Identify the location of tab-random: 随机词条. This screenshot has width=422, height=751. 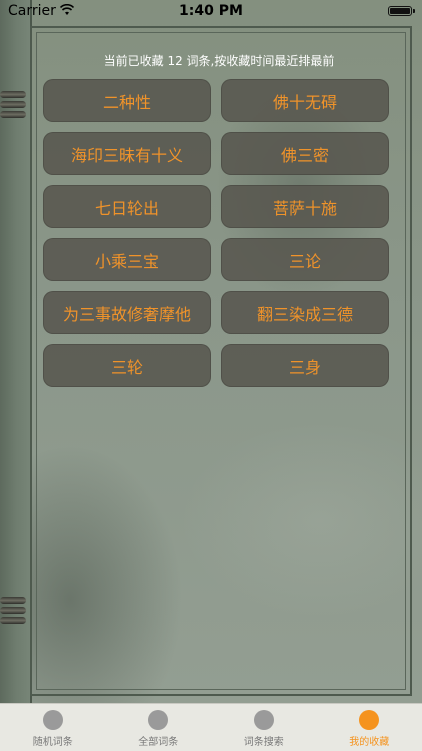
(53, 727).